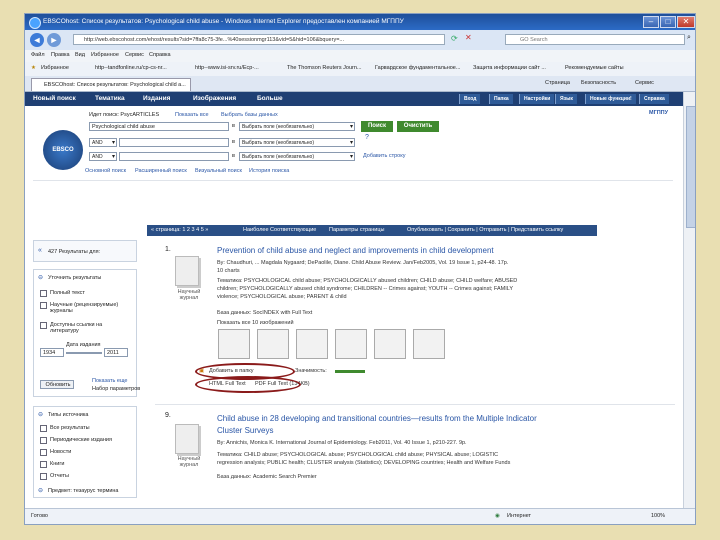 This screenshot has height=540, width=720. I want to click on scroll-thumb, so click(690, 167).